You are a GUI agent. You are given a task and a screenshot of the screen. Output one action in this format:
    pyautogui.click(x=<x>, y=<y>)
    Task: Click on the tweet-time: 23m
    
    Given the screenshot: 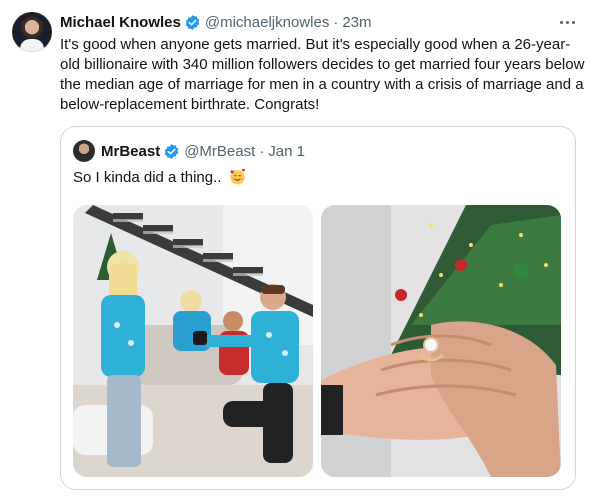 What is the action you would take?
    pyautogui.click(x=356, y=22)
    